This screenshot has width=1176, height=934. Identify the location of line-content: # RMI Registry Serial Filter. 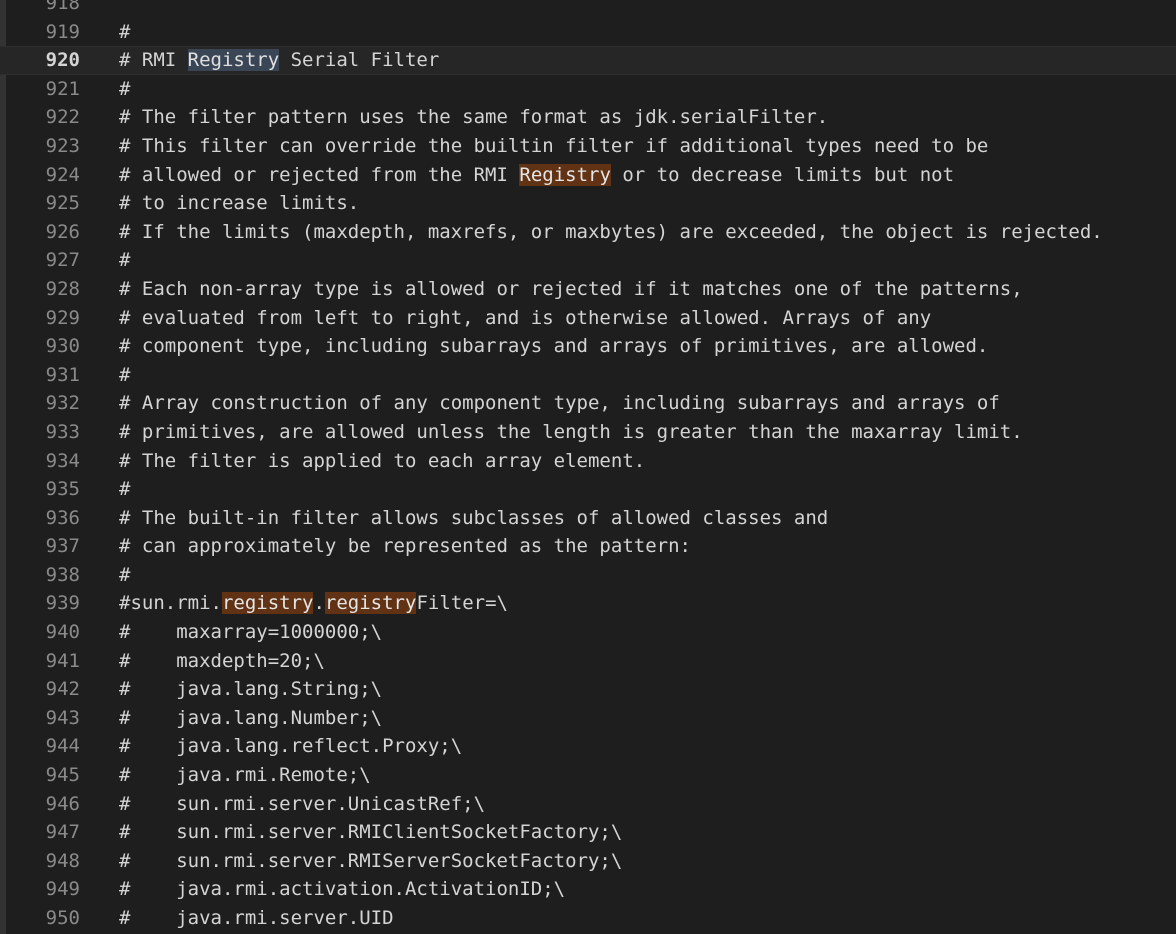
(279, 60).